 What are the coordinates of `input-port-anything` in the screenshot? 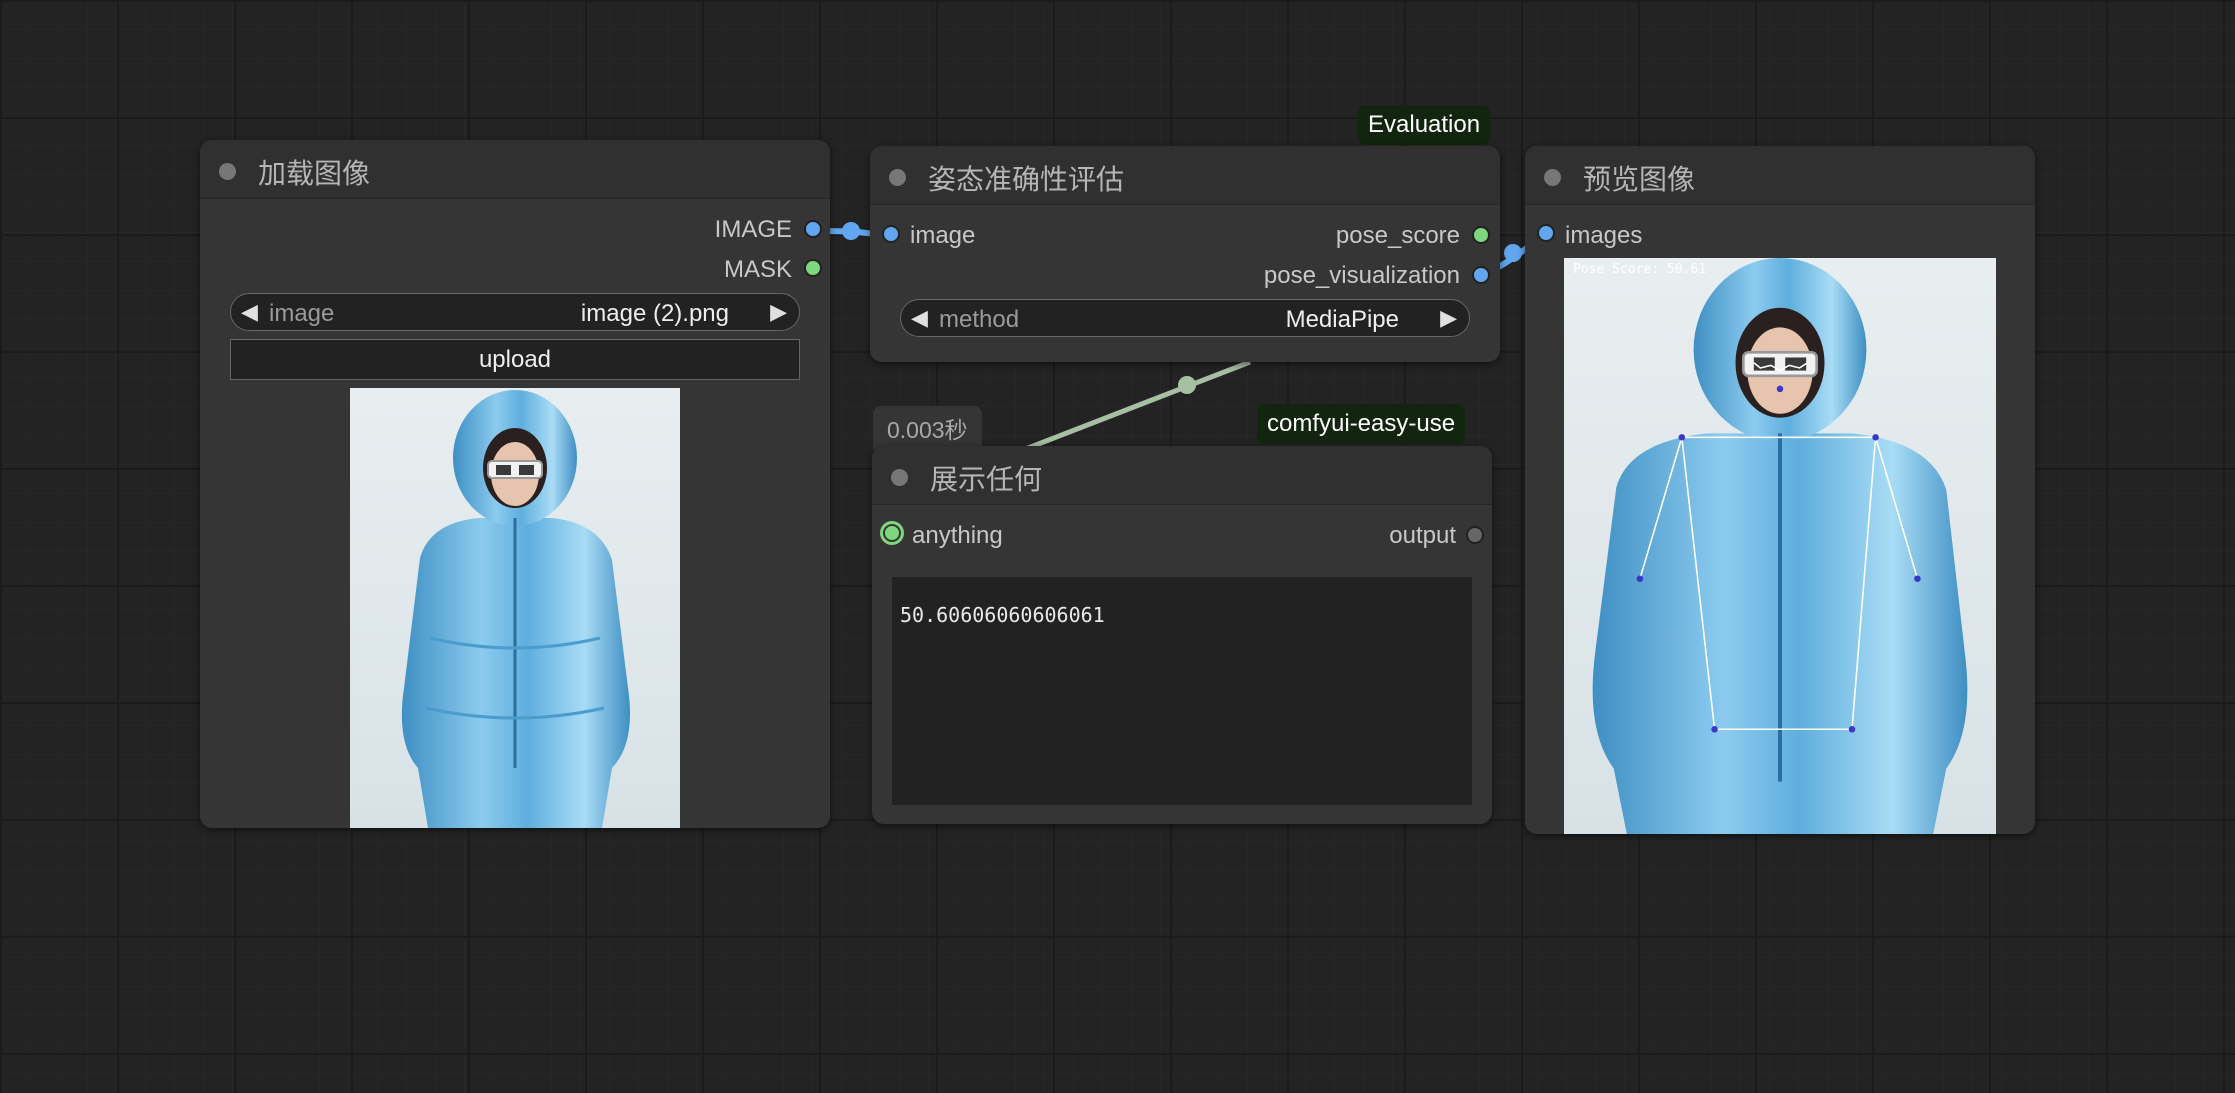 It's located at (892, 533).